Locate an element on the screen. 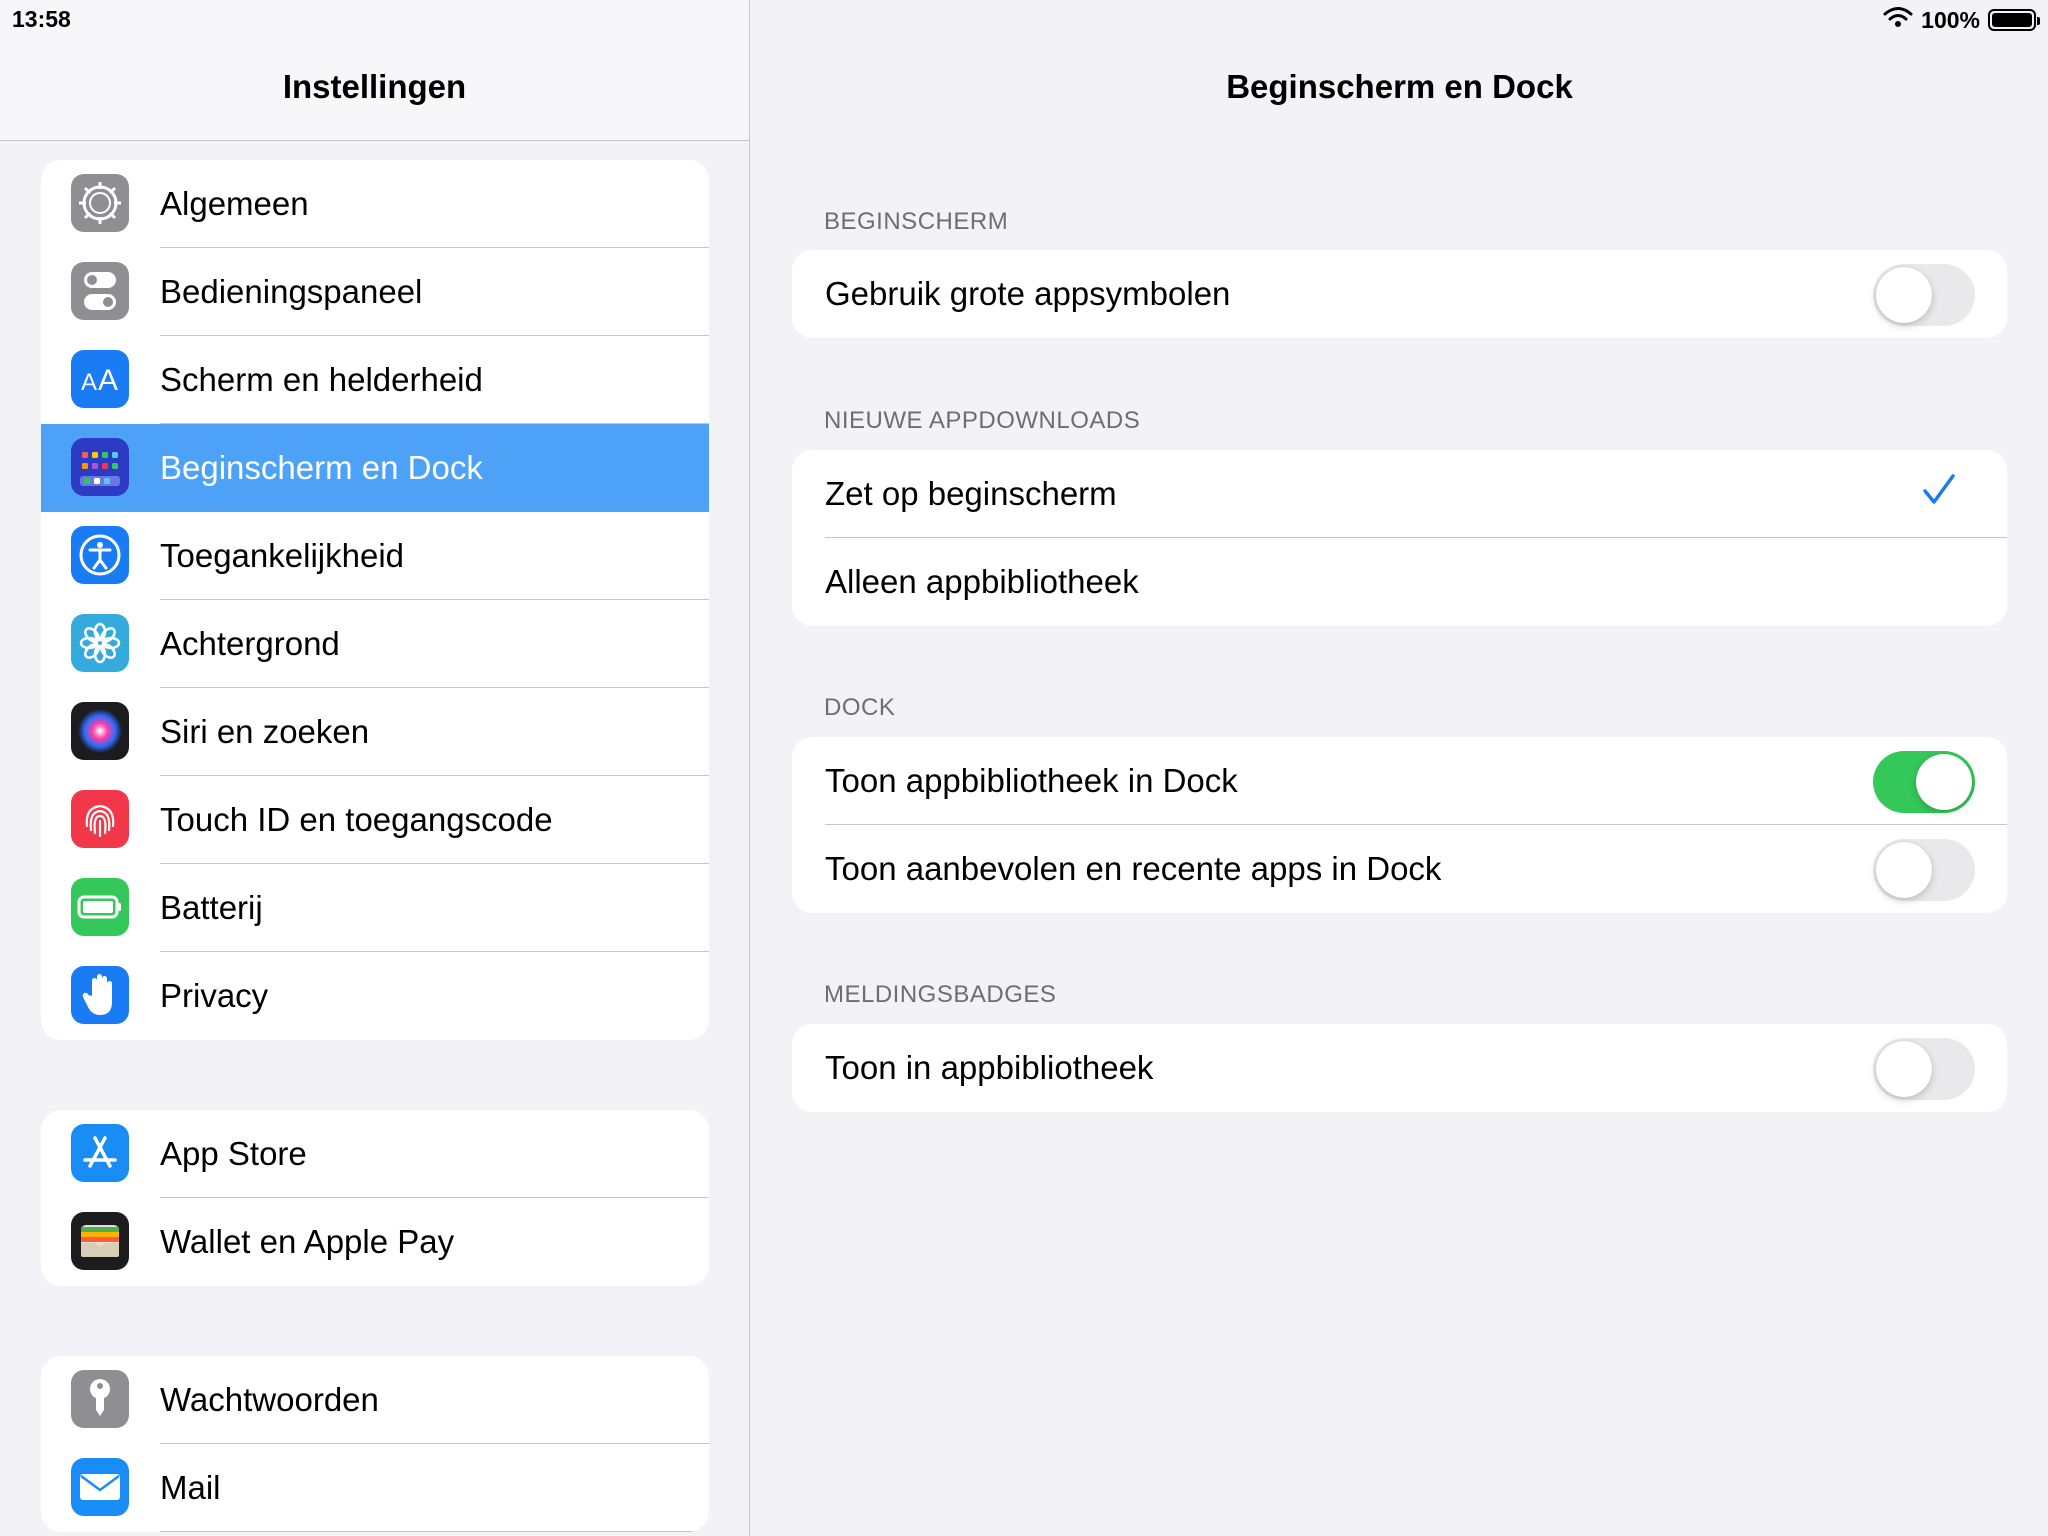 This screenshot has height=1536, width=2048. app-library-dock-toggle is located at coordinates (1924, 782).